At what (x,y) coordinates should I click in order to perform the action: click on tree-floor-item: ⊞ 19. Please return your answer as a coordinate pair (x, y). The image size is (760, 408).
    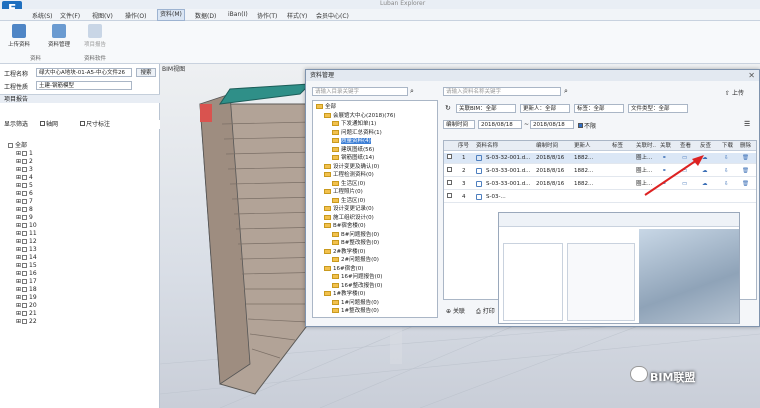
    Looking at the image, I should click on (26, 298).